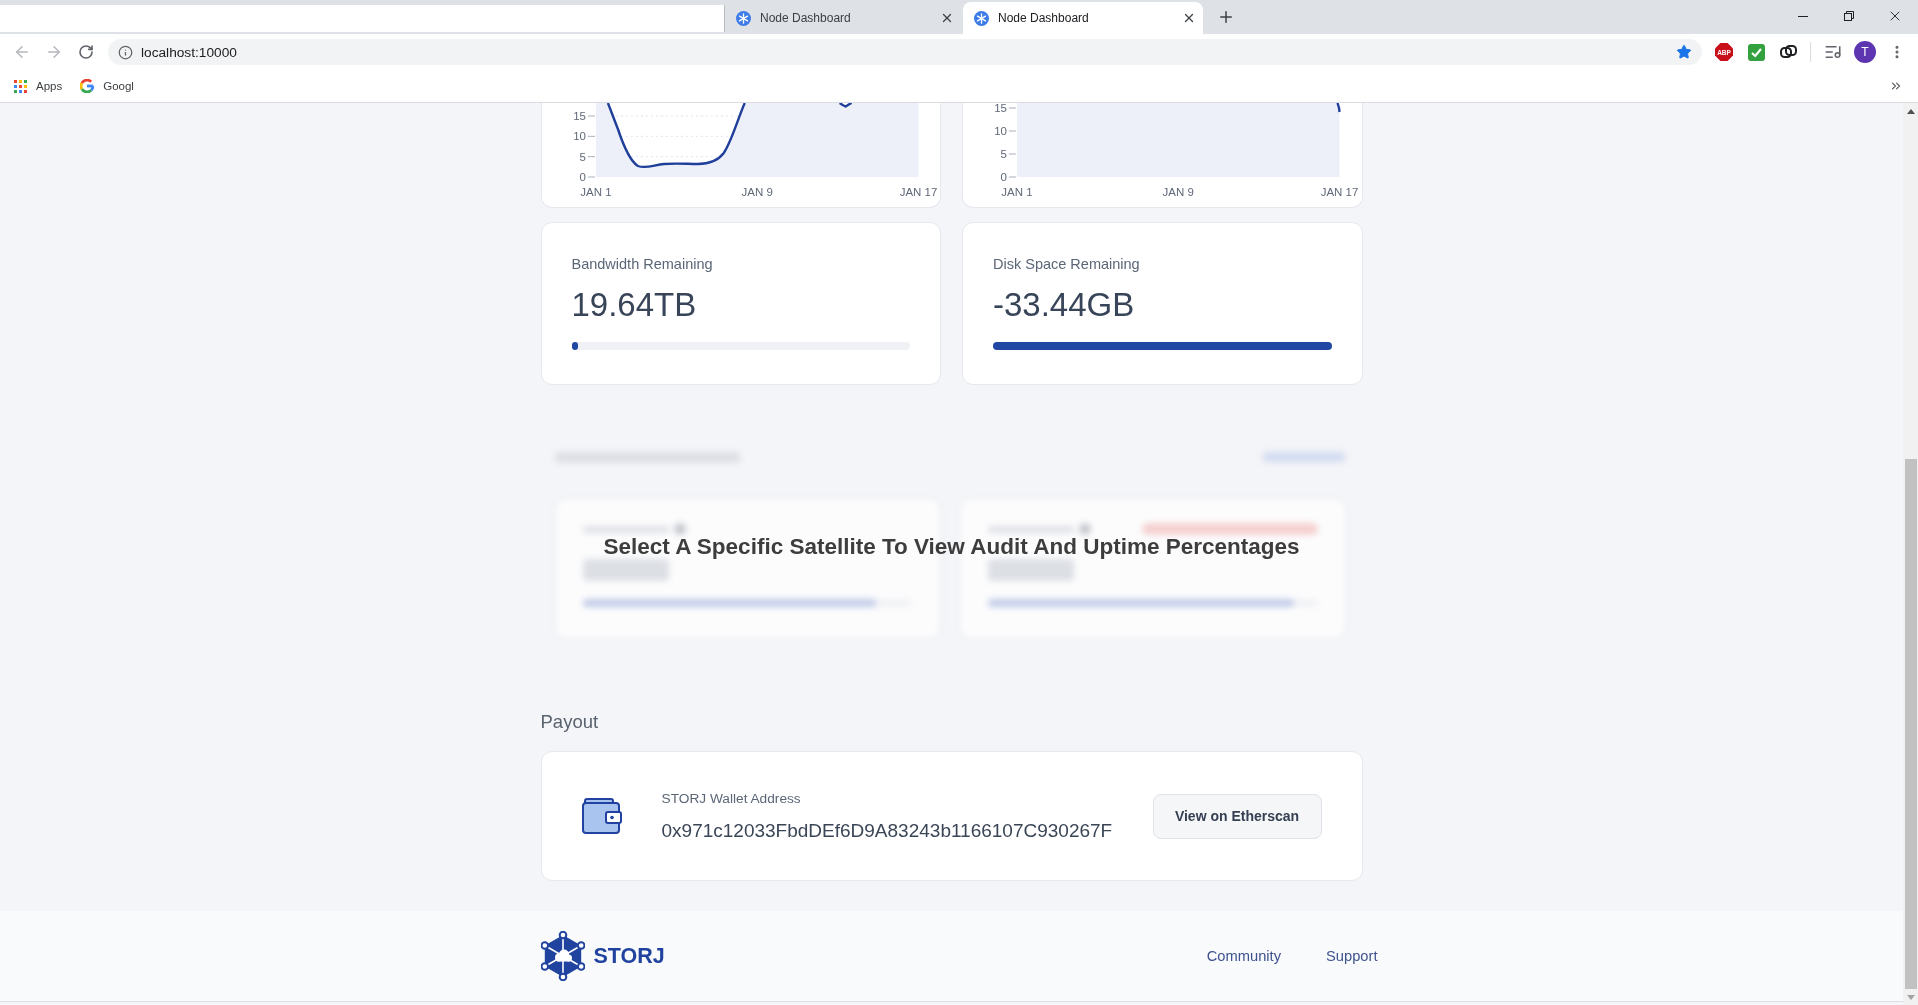 The image size is (1918, 1005). What do you see at coordinates (634, 305) in the screenshot?
I see `stat-value: 19.64TB` at bounding box center [634, 305].